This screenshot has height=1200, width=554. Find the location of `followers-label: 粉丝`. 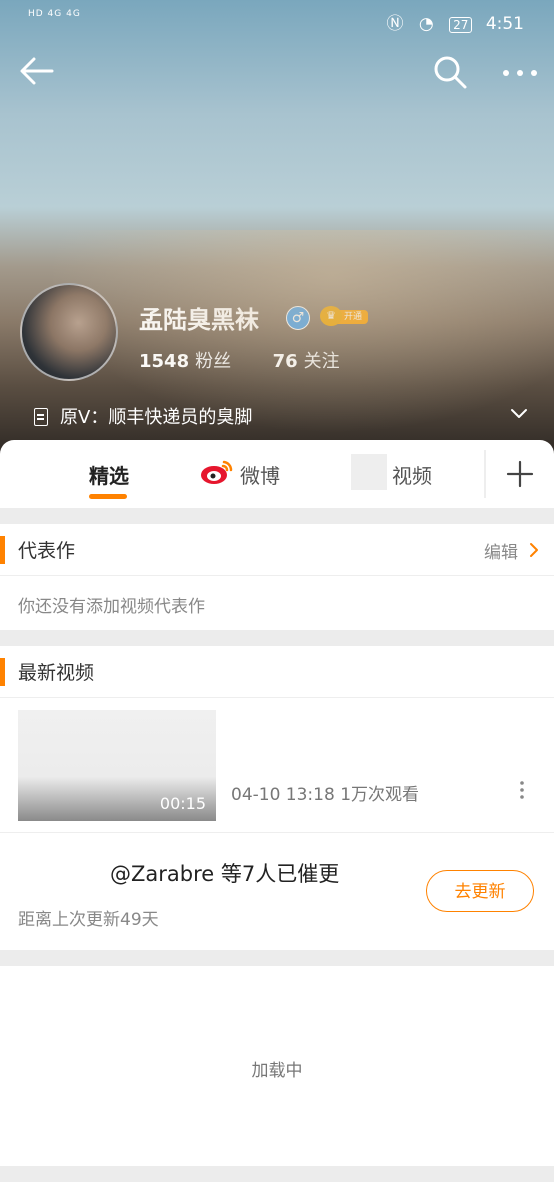

followers-label: 粉丝 is located at coordinates (213, 361).